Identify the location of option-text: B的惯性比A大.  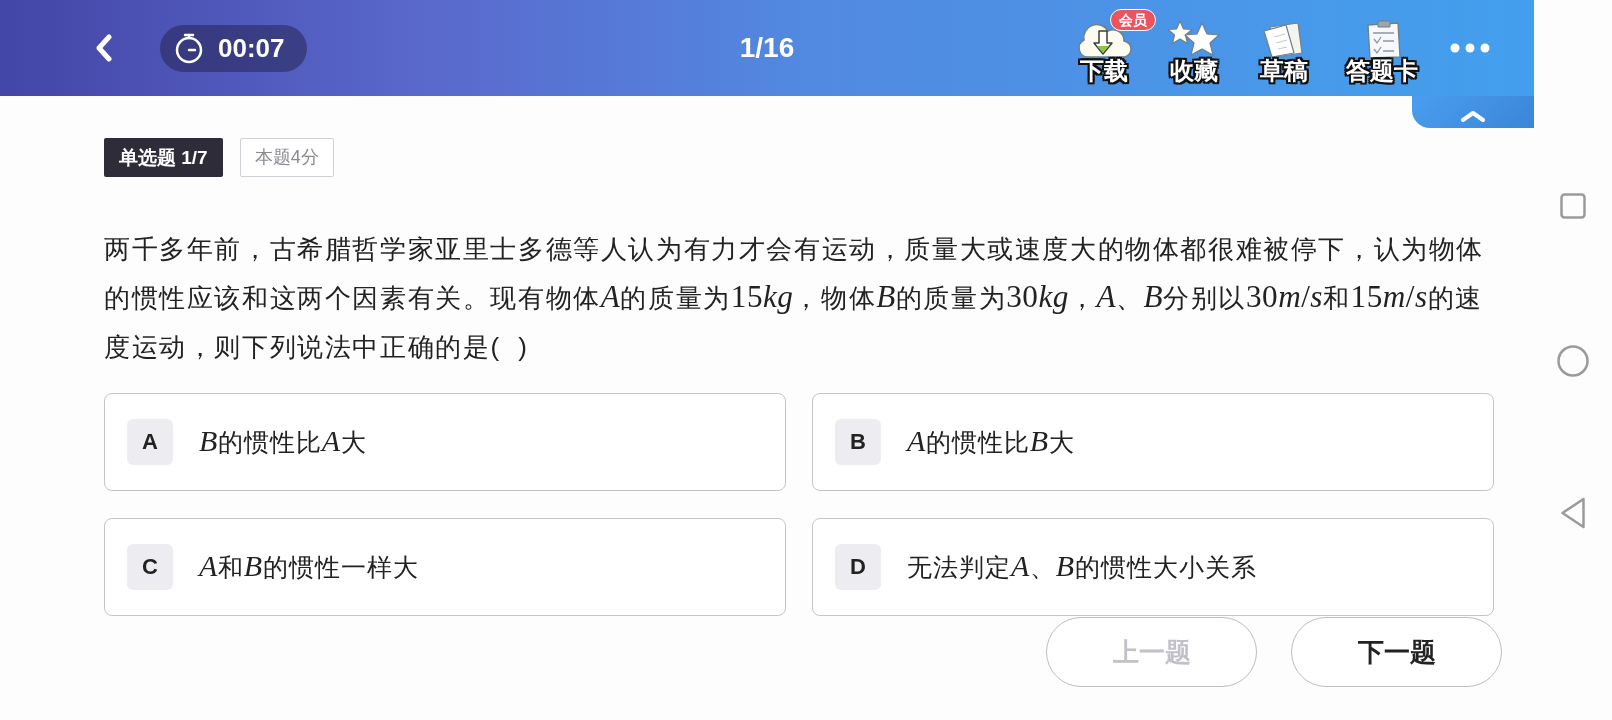
(283, 442).